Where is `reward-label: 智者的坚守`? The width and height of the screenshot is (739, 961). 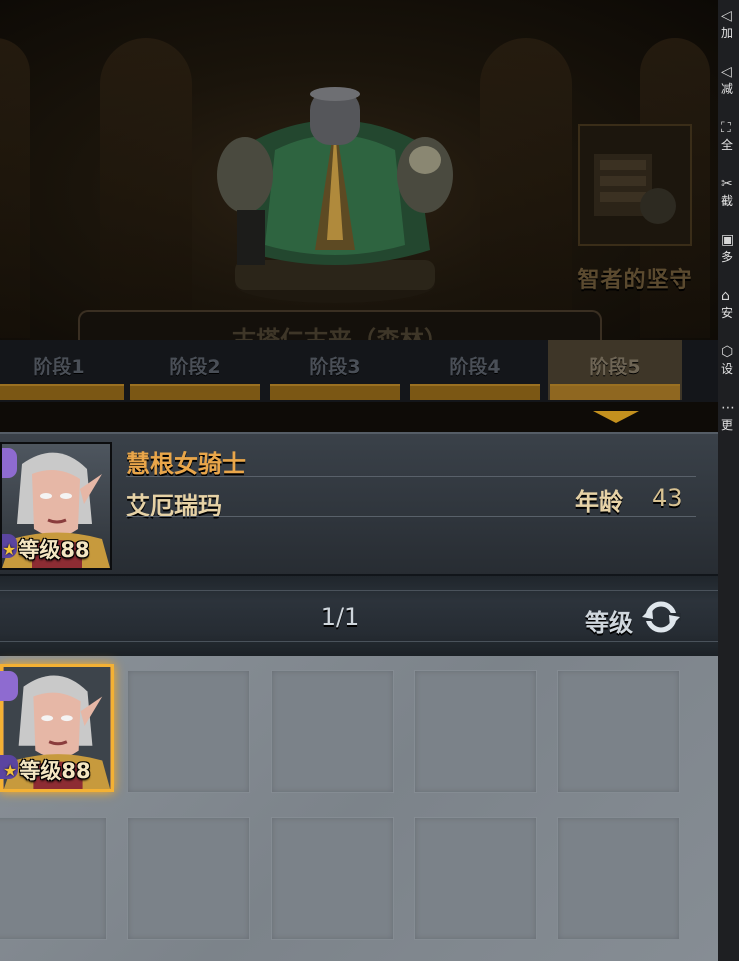
reward-label: 智者的坚守 is located at coordinates (635, 280).